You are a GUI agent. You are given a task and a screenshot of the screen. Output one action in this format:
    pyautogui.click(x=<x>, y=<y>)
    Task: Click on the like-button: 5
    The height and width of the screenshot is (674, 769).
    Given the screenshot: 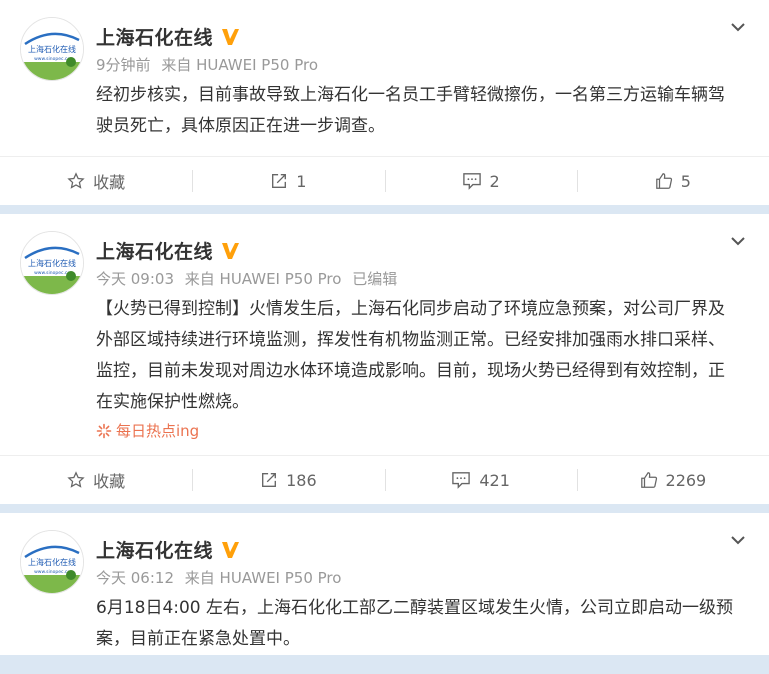 What is the action you would take?
    pyautogui.click(x=672, y=181)
    